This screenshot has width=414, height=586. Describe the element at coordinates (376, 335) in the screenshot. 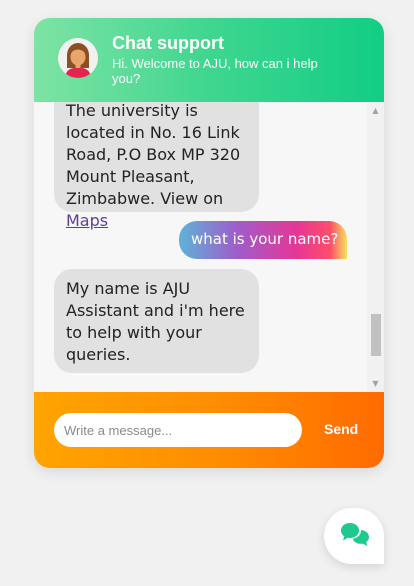

I see `scroll-thumb` at that location.